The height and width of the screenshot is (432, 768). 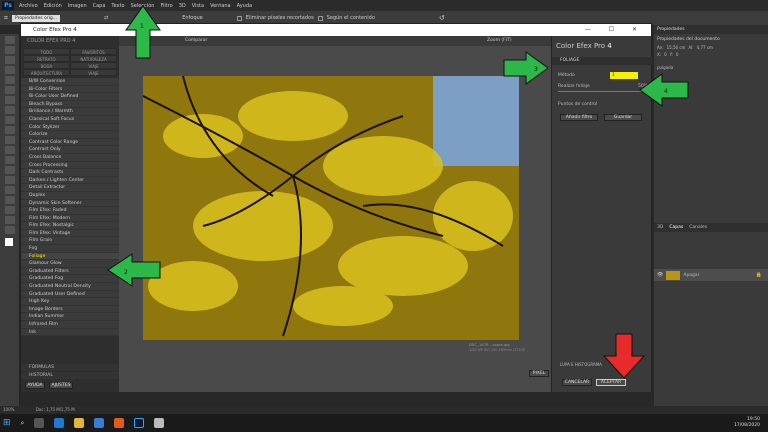 I want to click on gradient-tool-icon, so click(x=10, y=150).